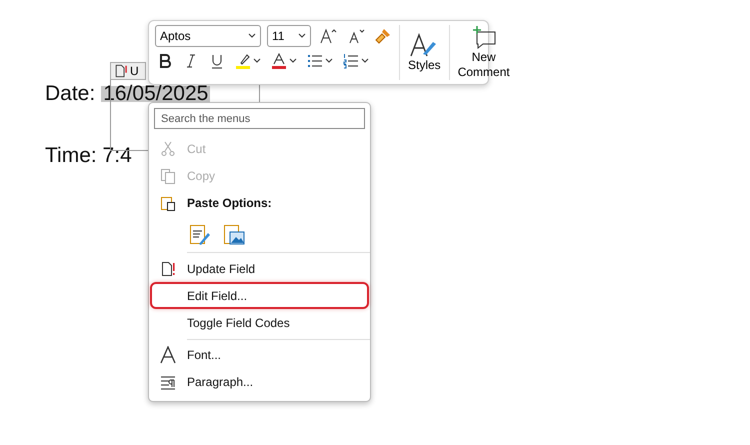 Image resolution: width=750 pixels, height=445 pixels. Describe the element at coordinates (259, 323) in the screenshot. I see `menu-item: Toggle Field Codes` at that location.